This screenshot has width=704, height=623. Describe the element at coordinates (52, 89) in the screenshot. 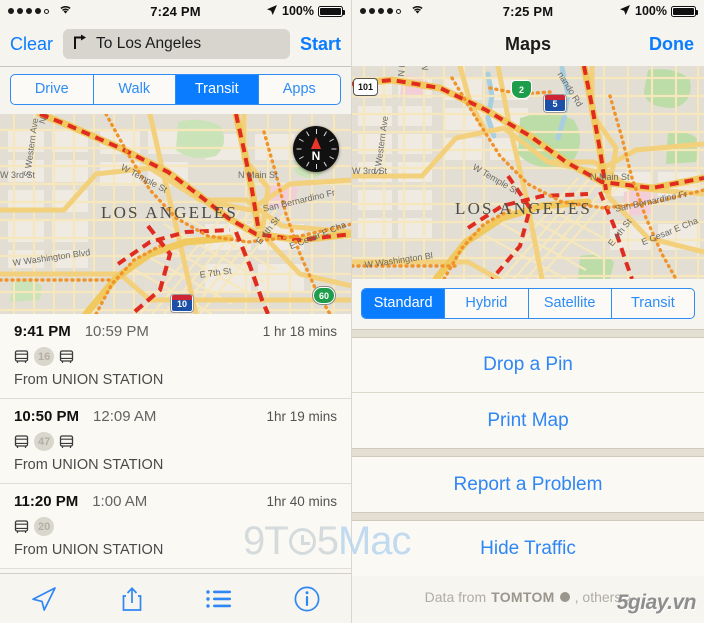

I see `segment-drive: Drive` at that location.